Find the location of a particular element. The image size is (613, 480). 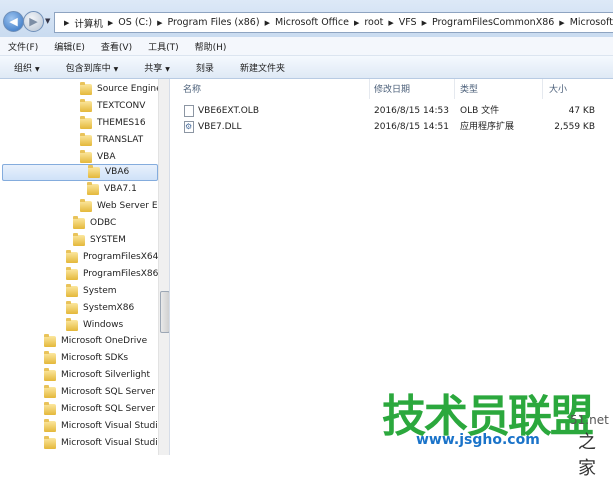

tree-item: Microsoft SQL Server is located at coordinates (99, 392).